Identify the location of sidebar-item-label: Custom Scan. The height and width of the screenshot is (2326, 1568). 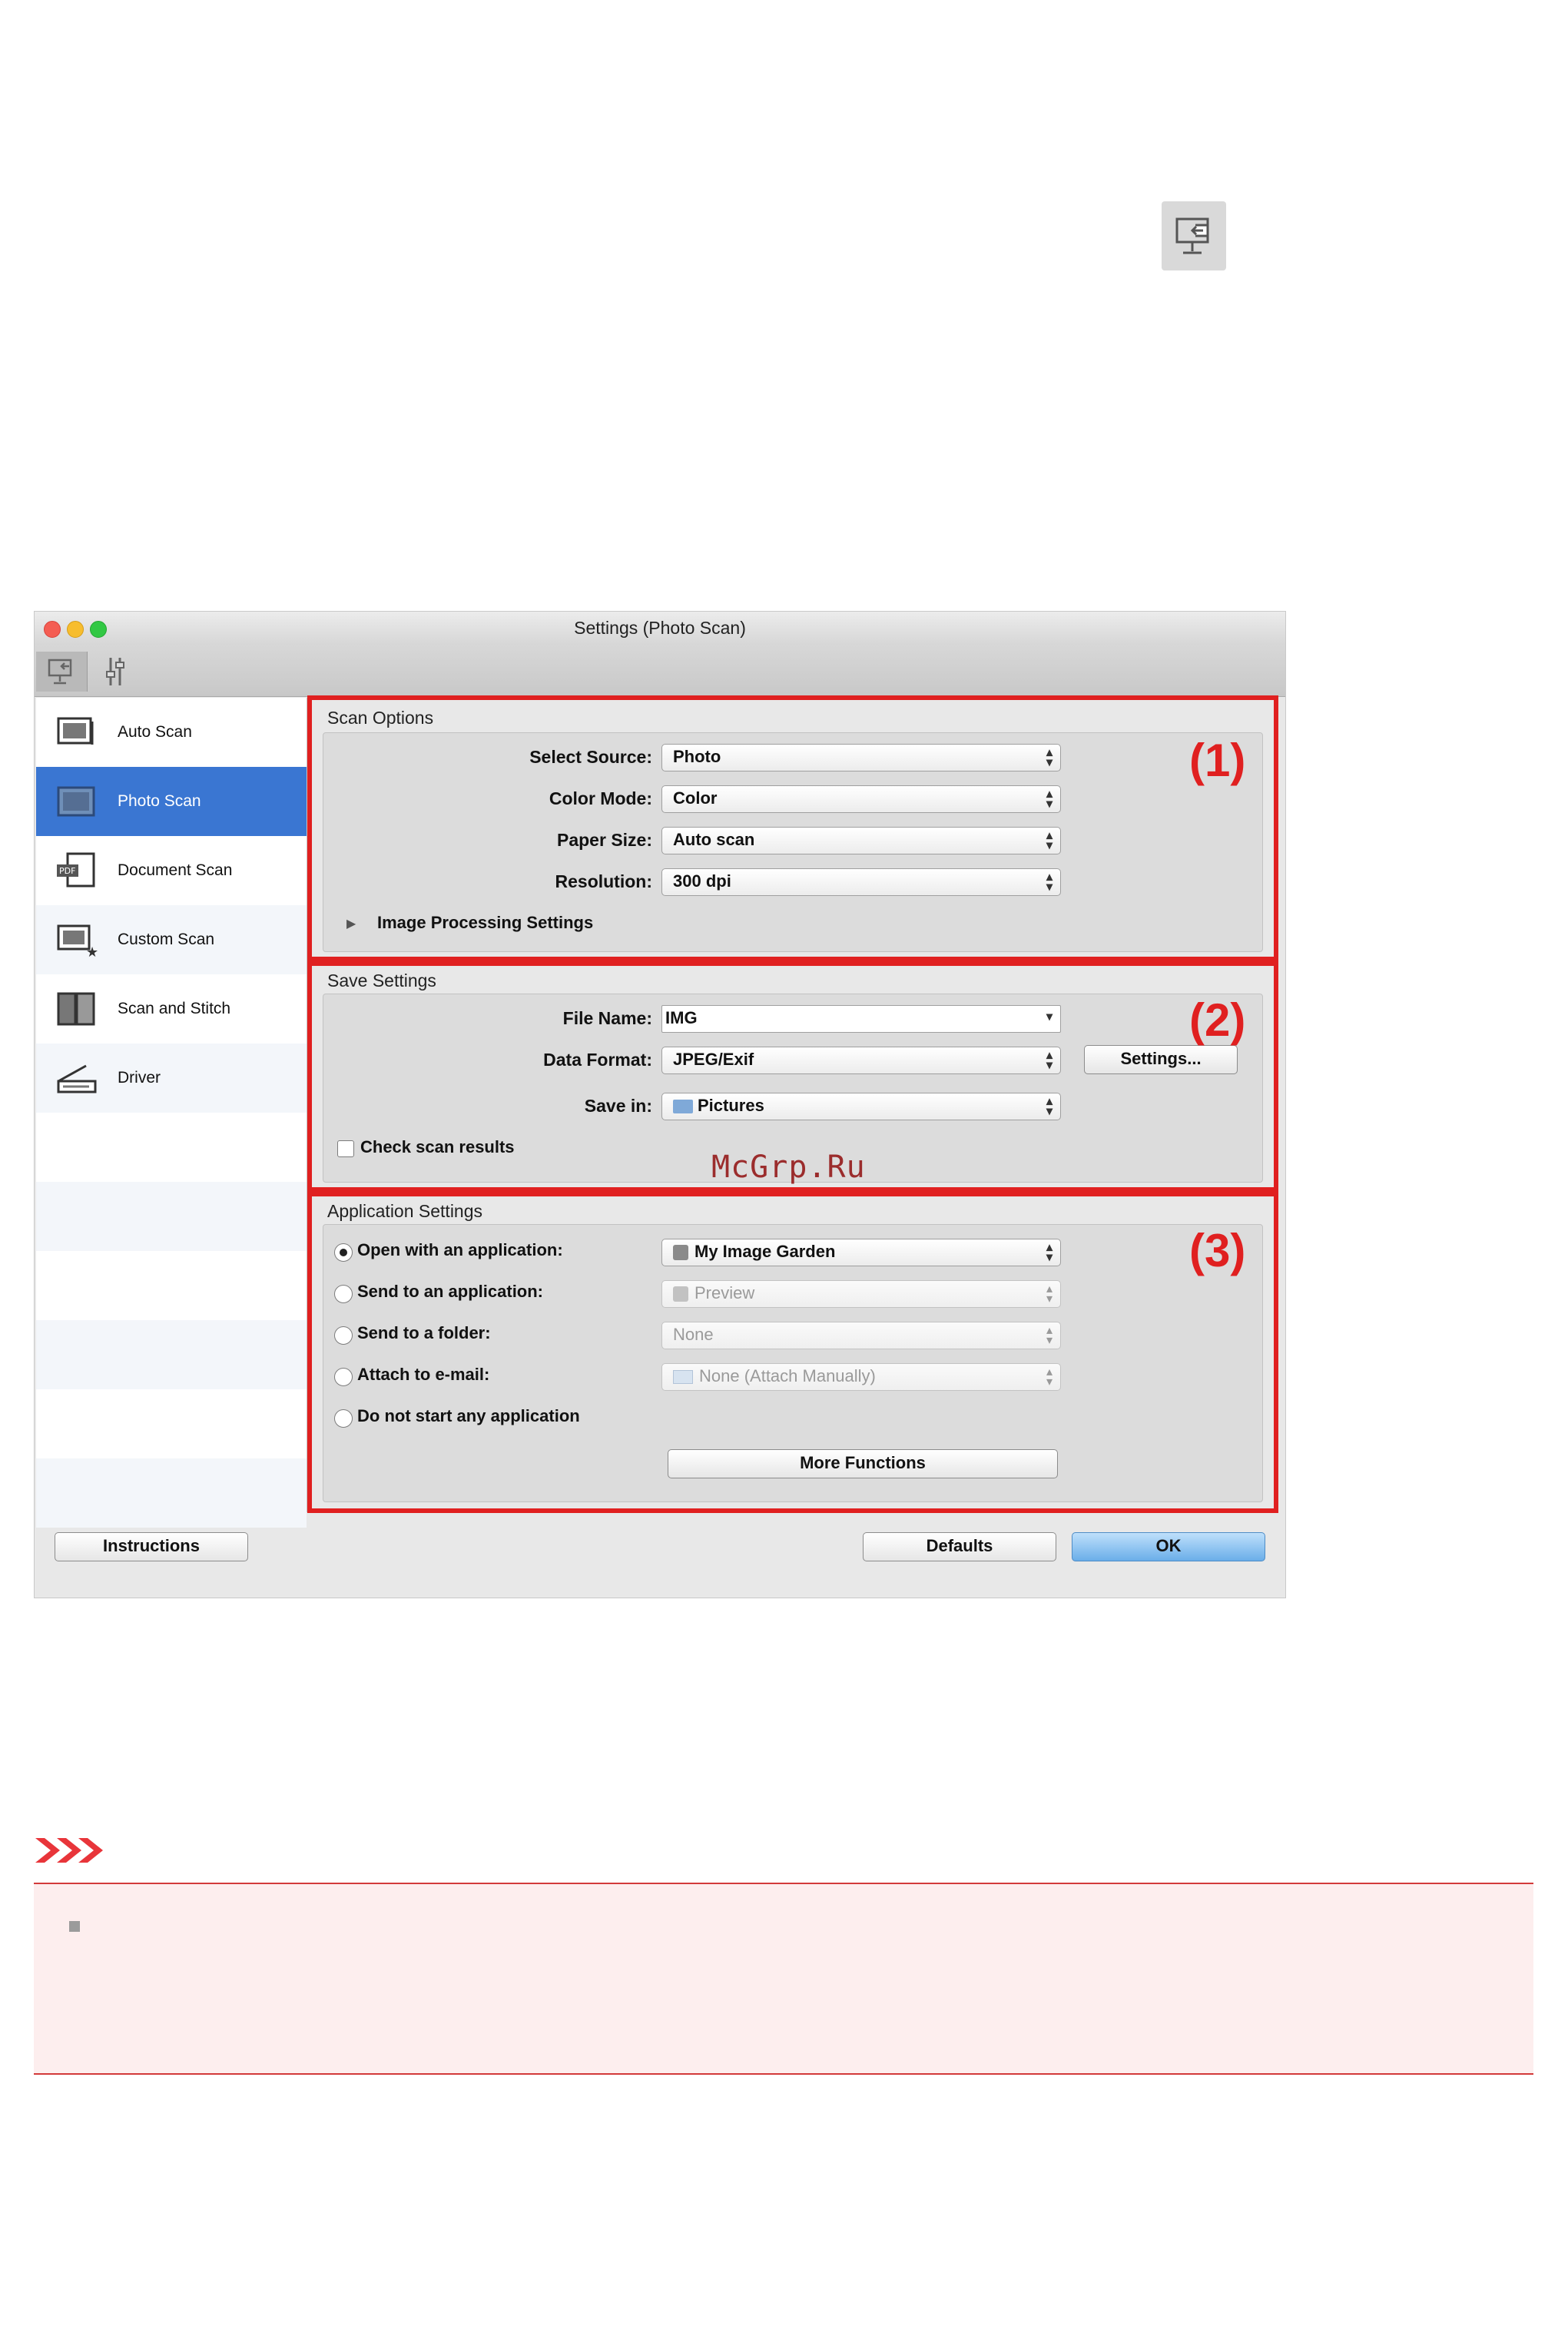
(166, 939).